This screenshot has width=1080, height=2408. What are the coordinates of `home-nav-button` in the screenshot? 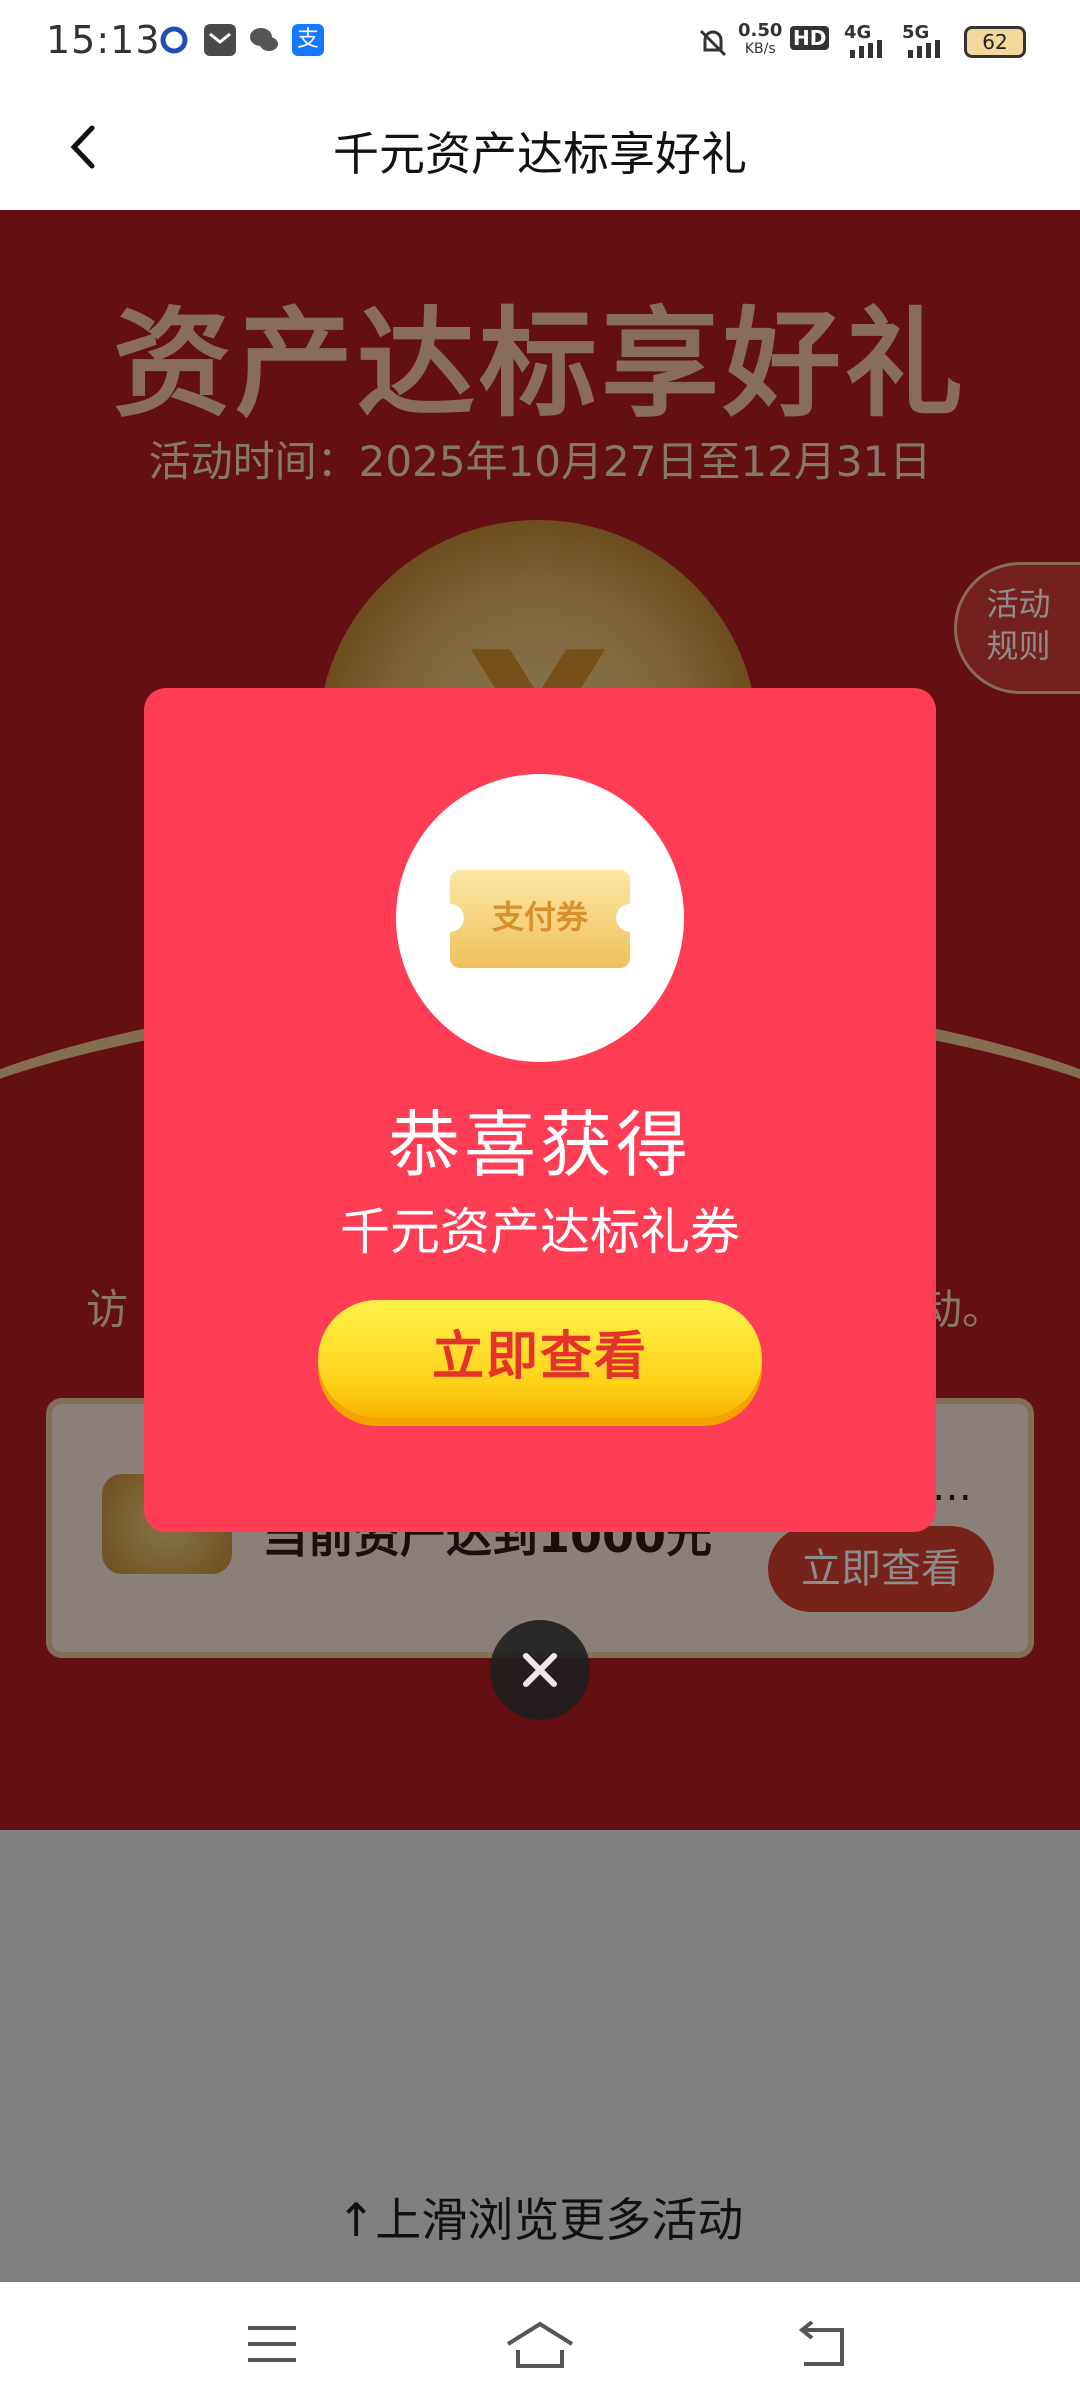 It's located at (540, 2347).